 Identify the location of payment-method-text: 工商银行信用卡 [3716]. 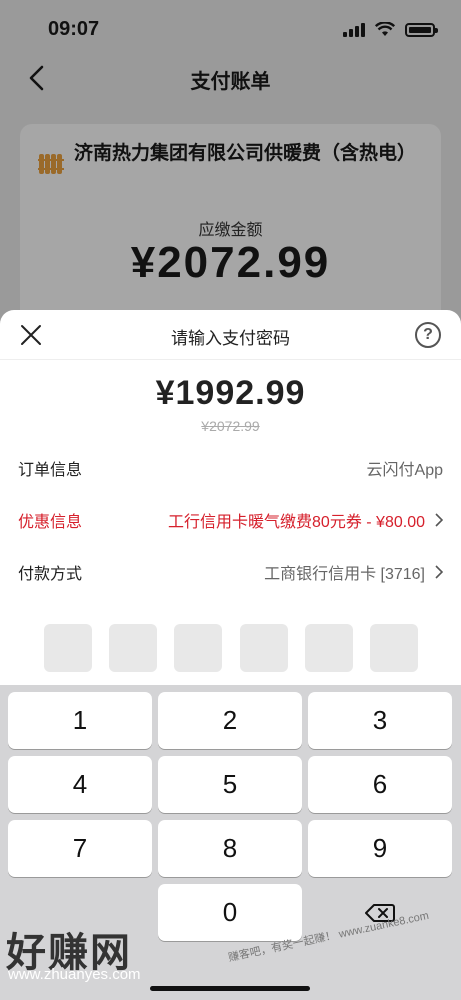
(344, 574).